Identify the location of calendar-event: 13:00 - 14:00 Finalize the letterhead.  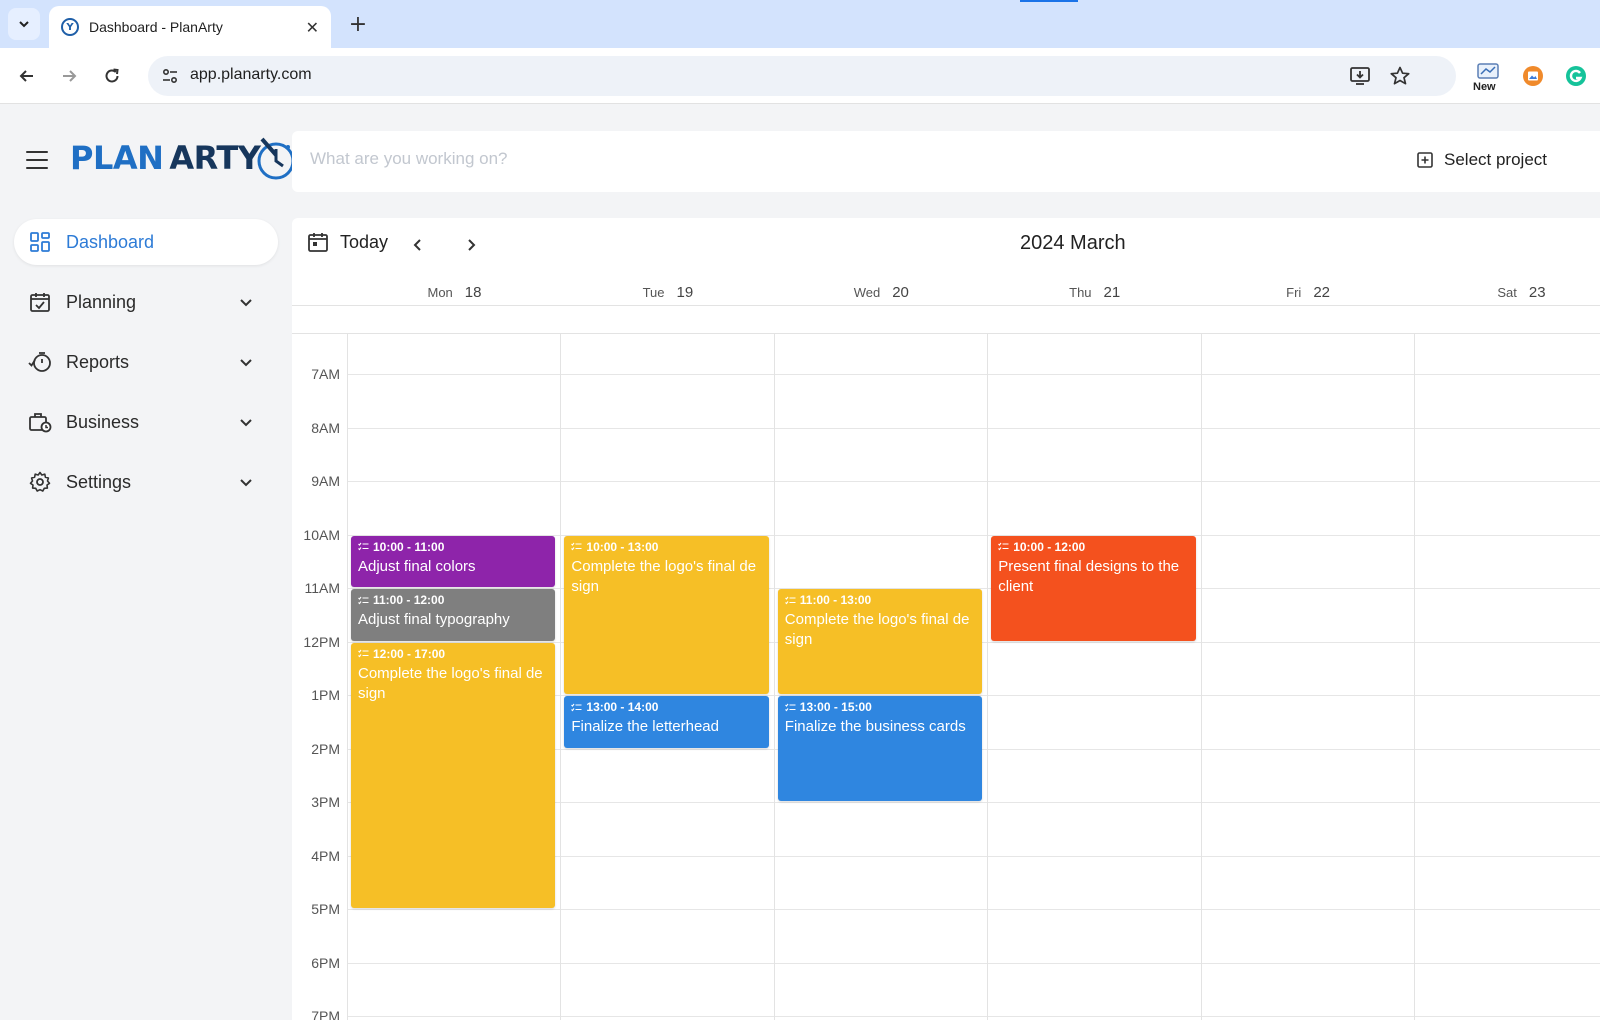
(666, 722).